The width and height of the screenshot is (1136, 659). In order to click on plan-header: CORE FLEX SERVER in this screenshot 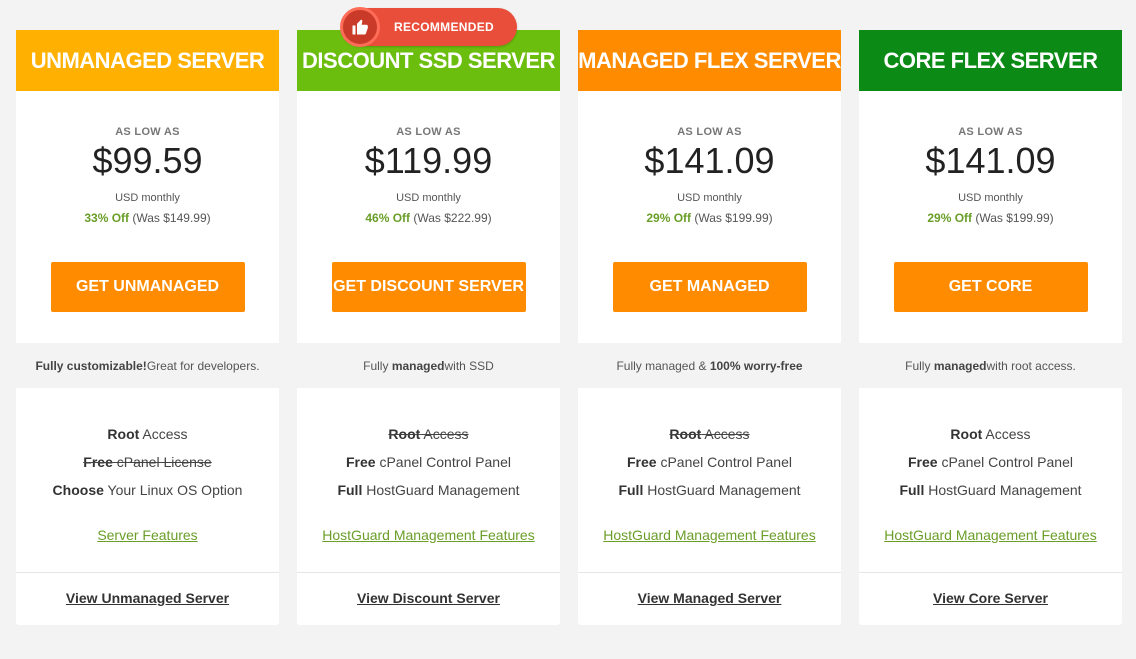, I will do `click(990, 60)`.